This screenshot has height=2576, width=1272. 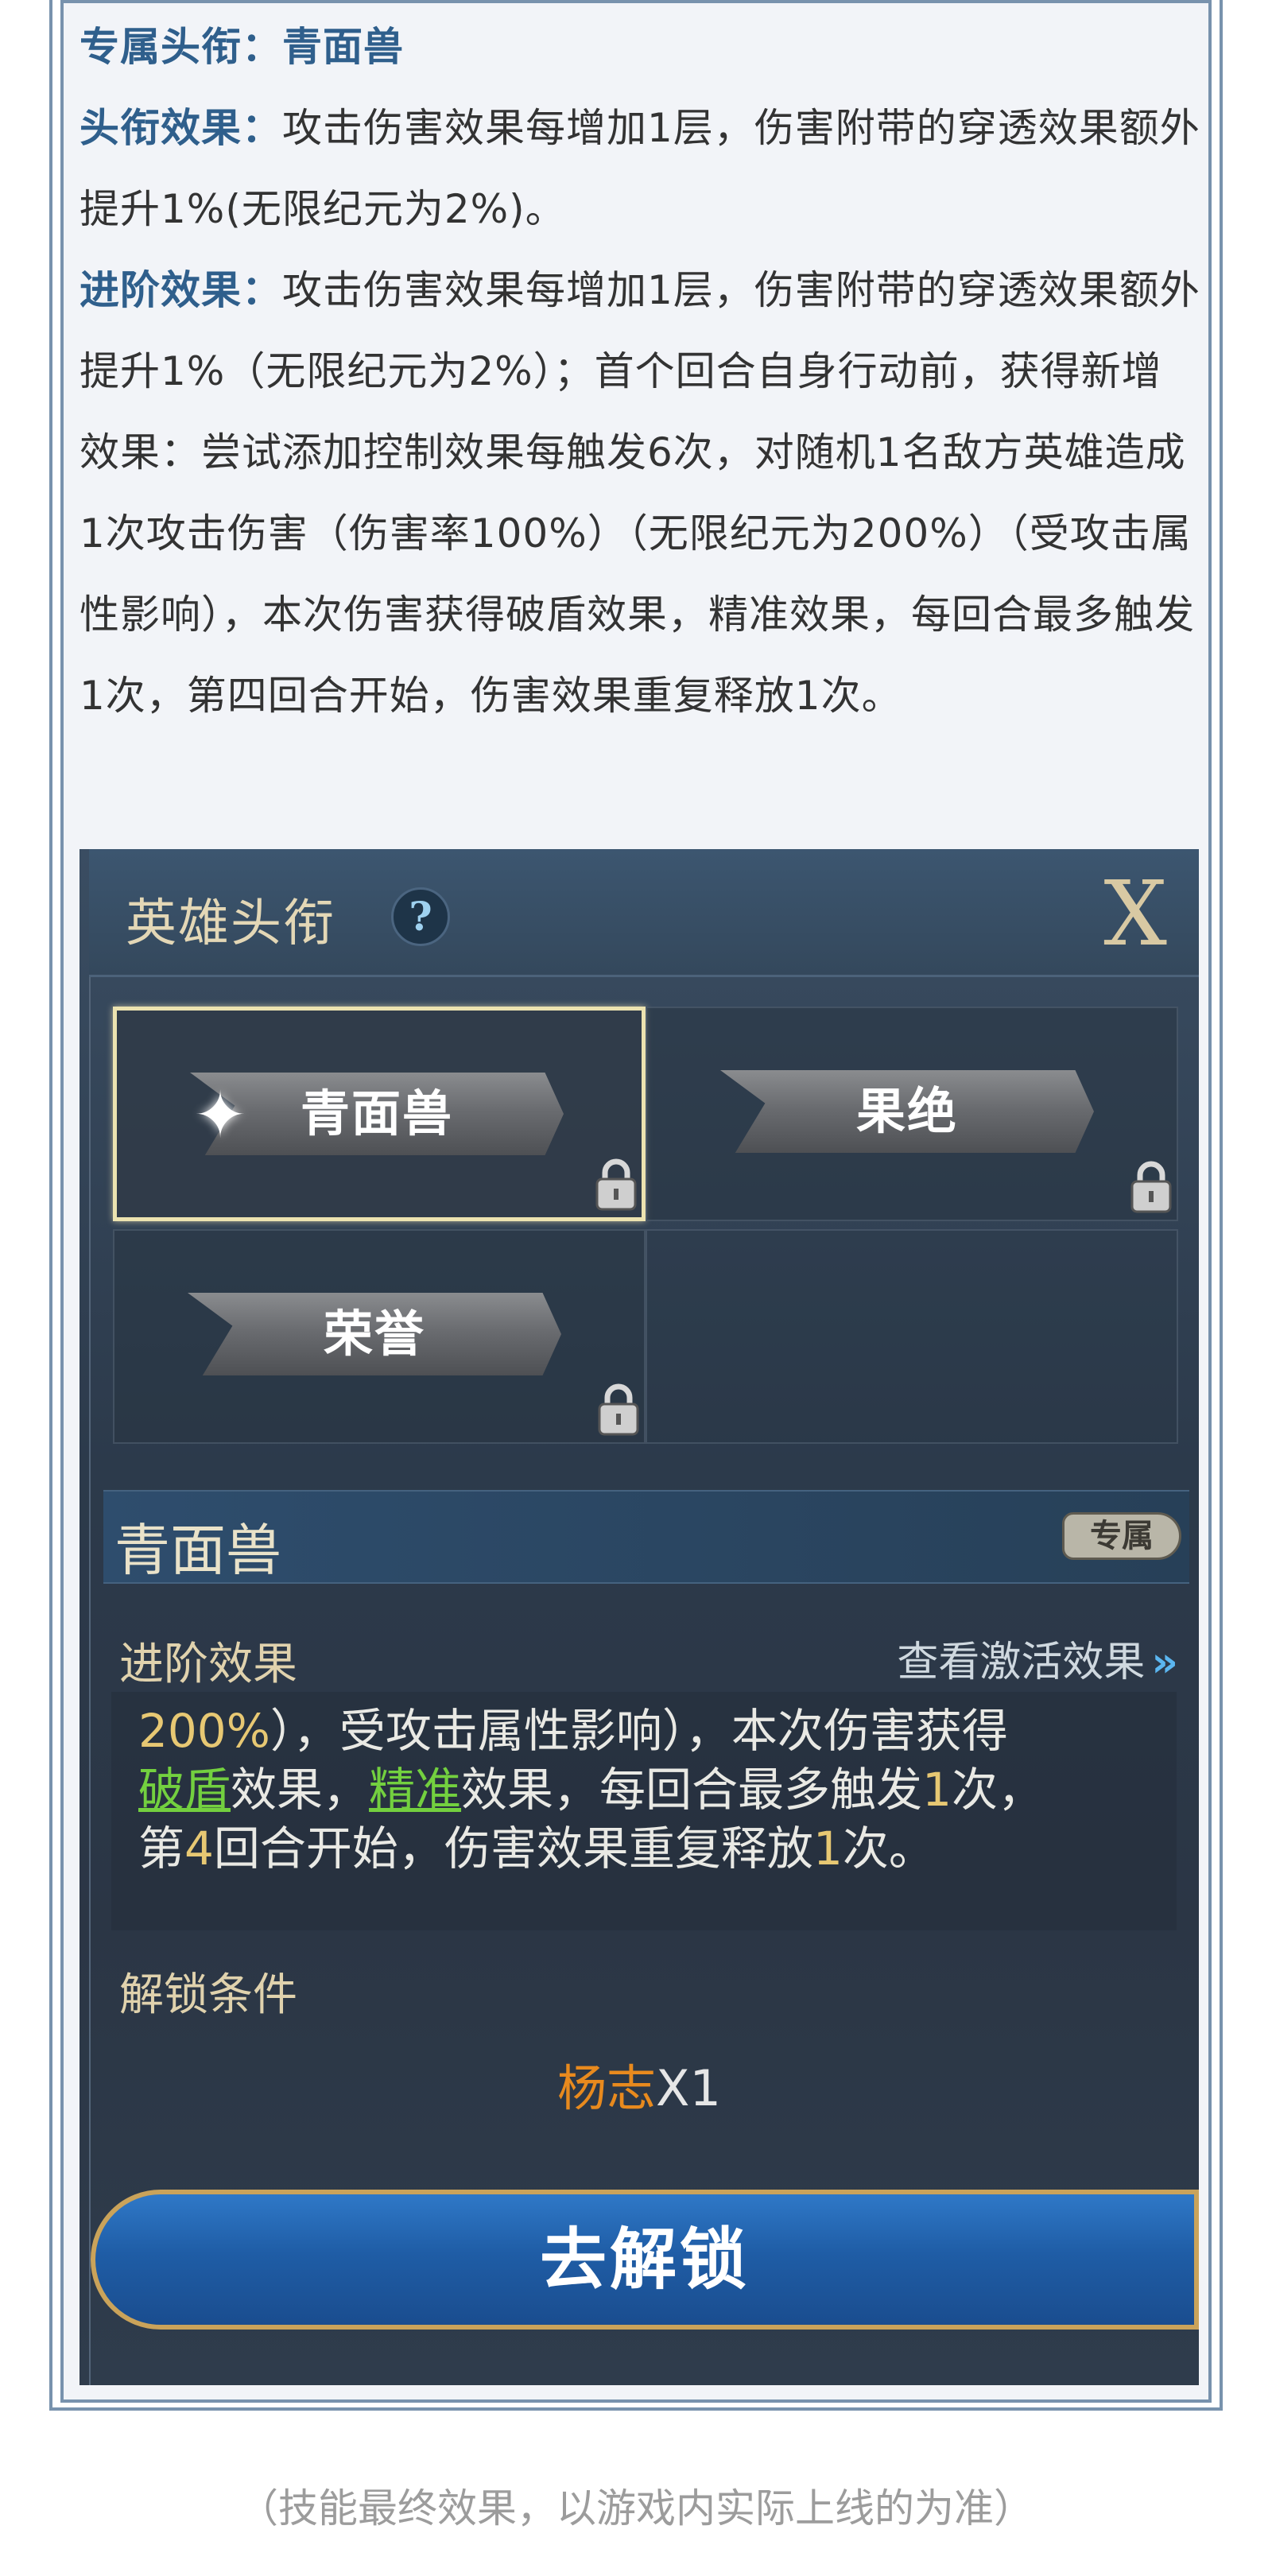 What do you see at coordinates (204, 1731) in the screenshot?
I see `effect-value: 200%` at bounding box center [204, 1731].